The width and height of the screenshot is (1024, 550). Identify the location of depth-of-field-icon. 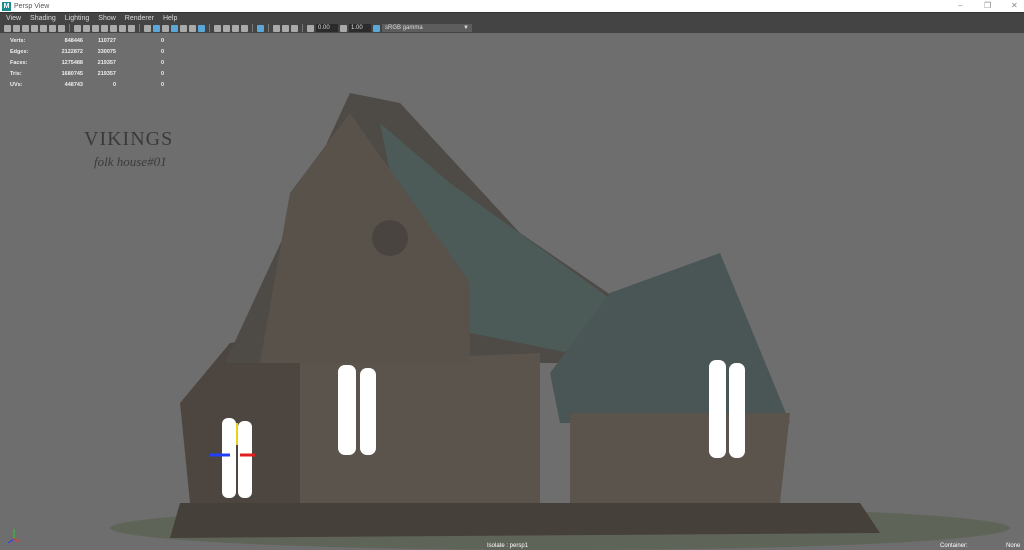
(244, 28).